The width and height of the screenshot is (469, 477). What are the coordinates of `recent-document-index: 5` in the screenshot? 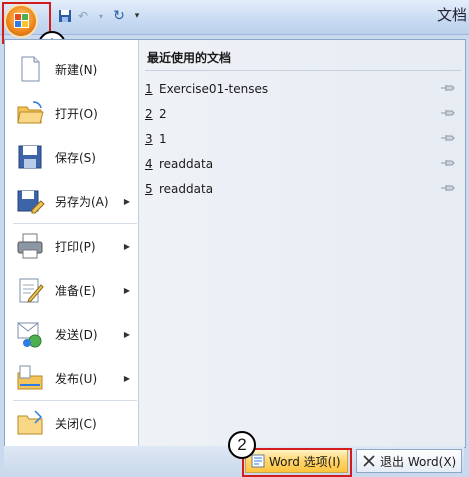 It's located at (149, 189).